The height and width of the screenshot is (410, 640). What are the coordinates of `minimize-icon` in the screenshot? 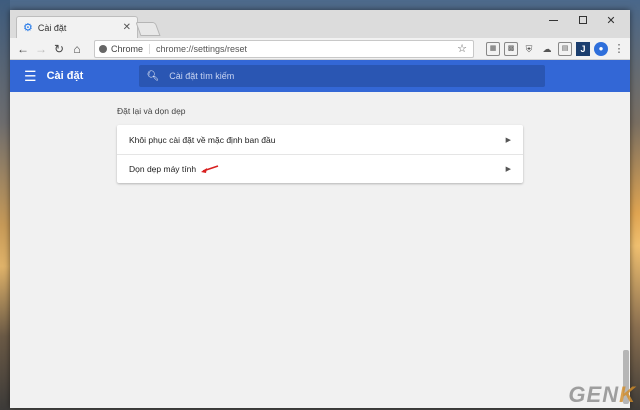 It's located at (553, 20).